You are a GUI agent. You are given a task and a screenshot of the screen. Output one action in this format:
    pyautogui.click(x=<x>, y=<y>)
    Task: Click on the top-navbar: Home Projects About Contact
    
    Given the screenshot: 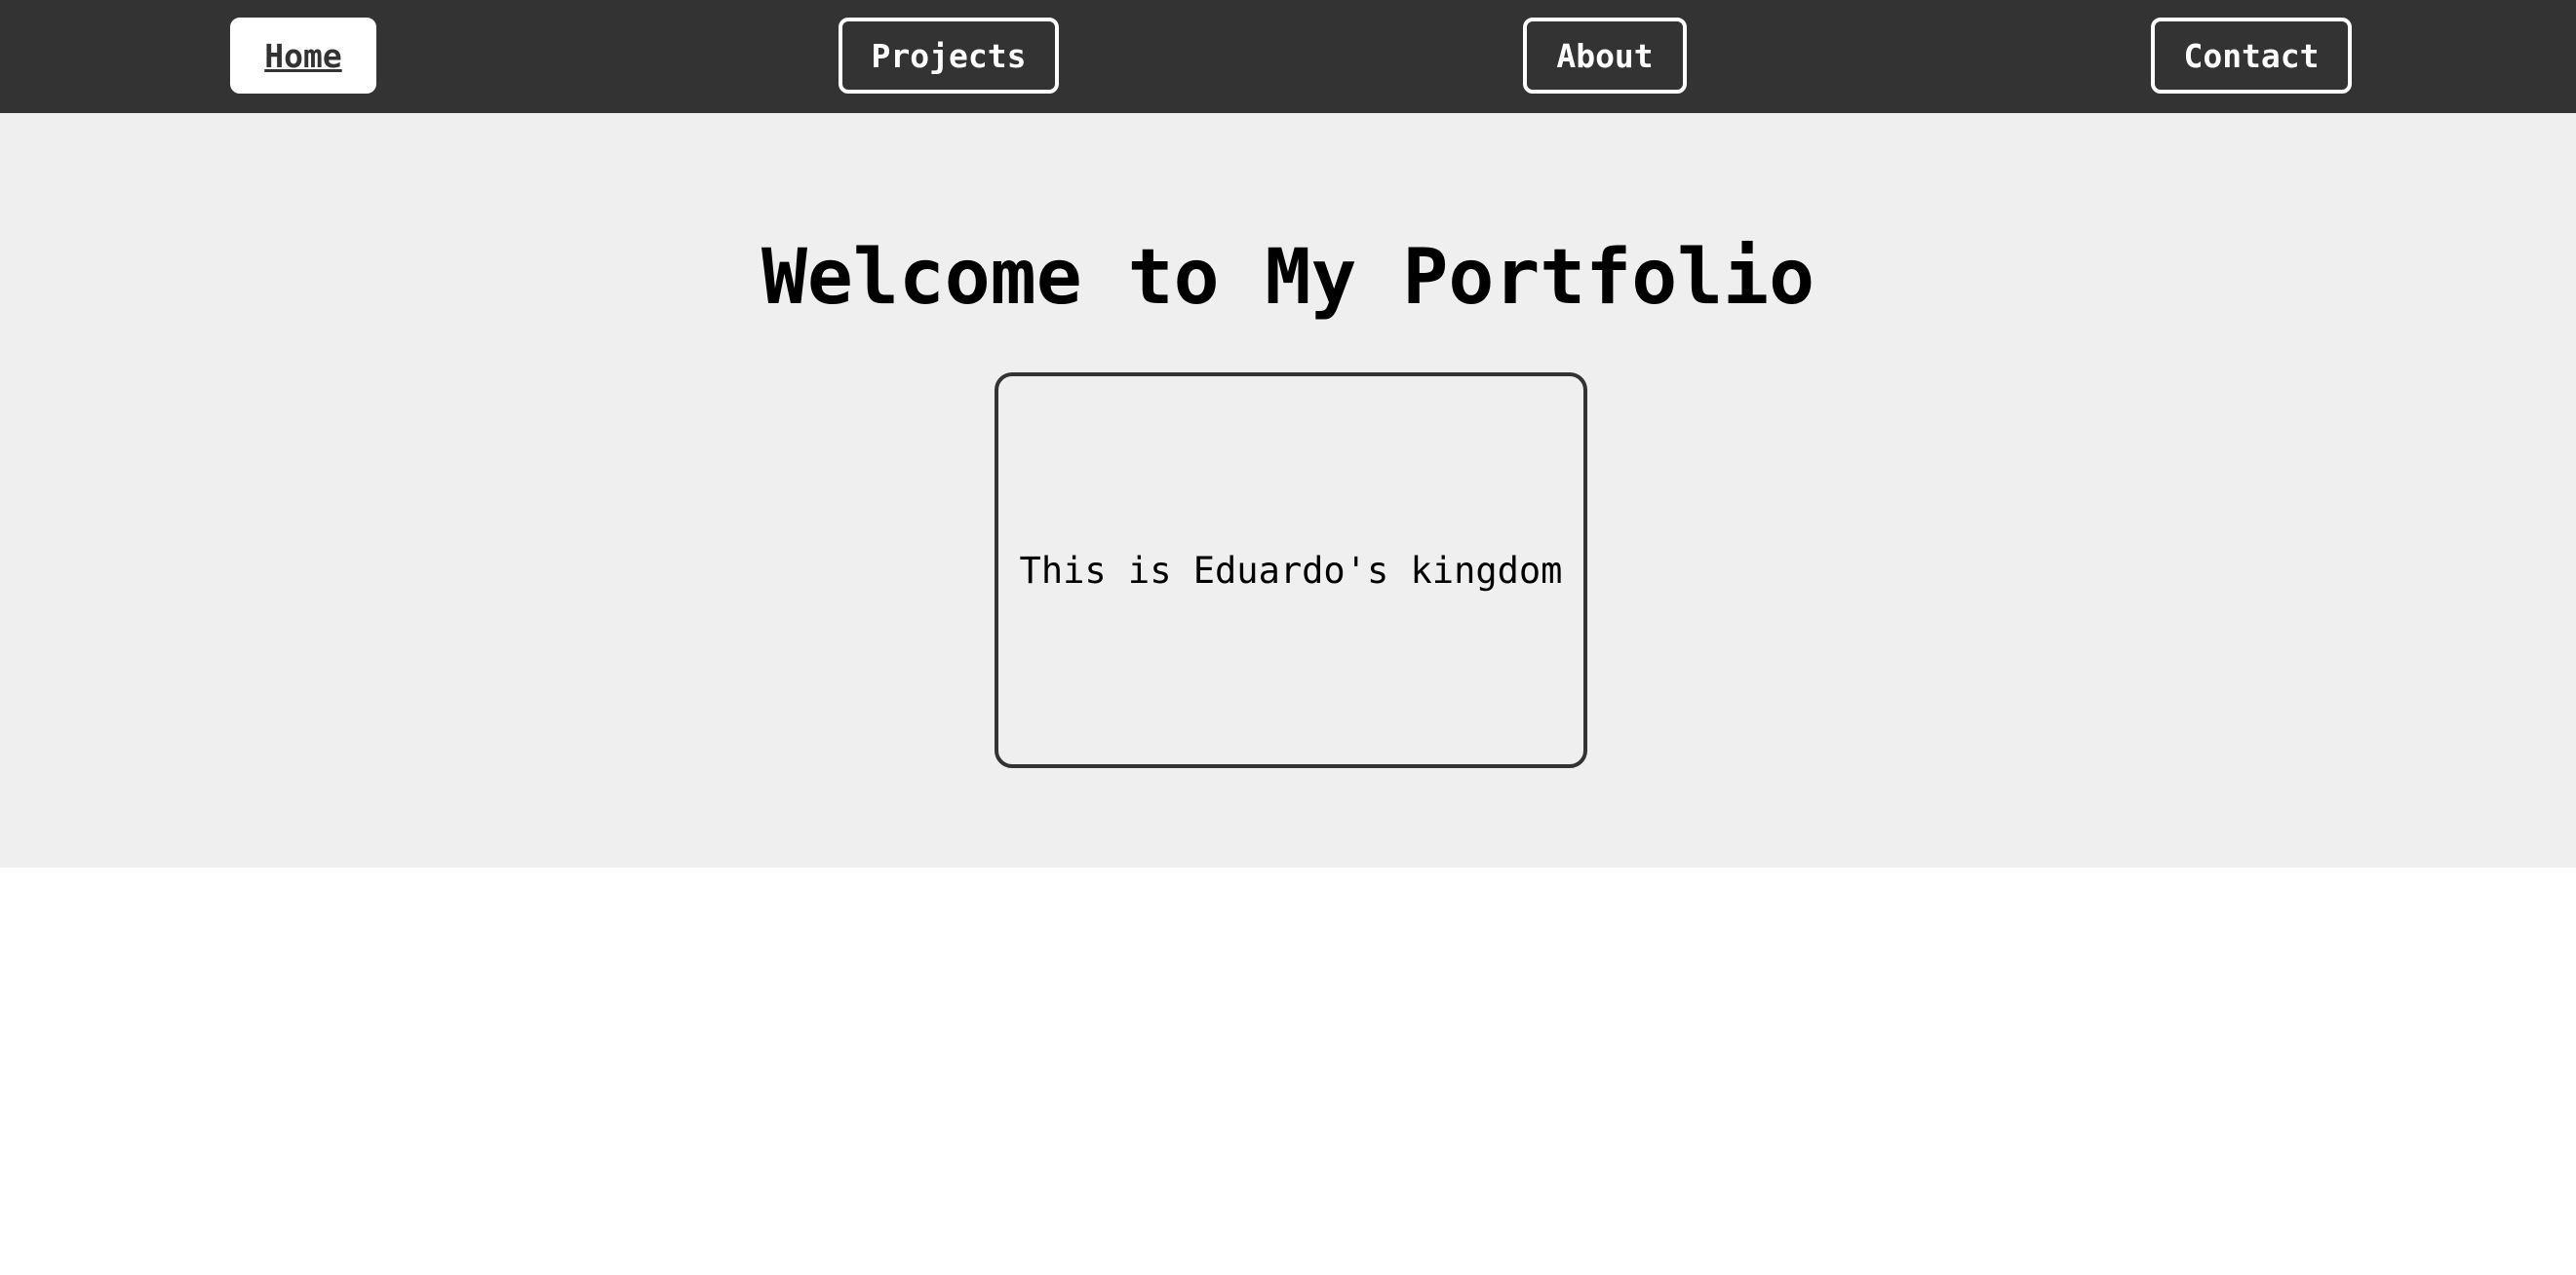 What is the action you would take?
    pyautogui.click(x=1288, y=56)
    